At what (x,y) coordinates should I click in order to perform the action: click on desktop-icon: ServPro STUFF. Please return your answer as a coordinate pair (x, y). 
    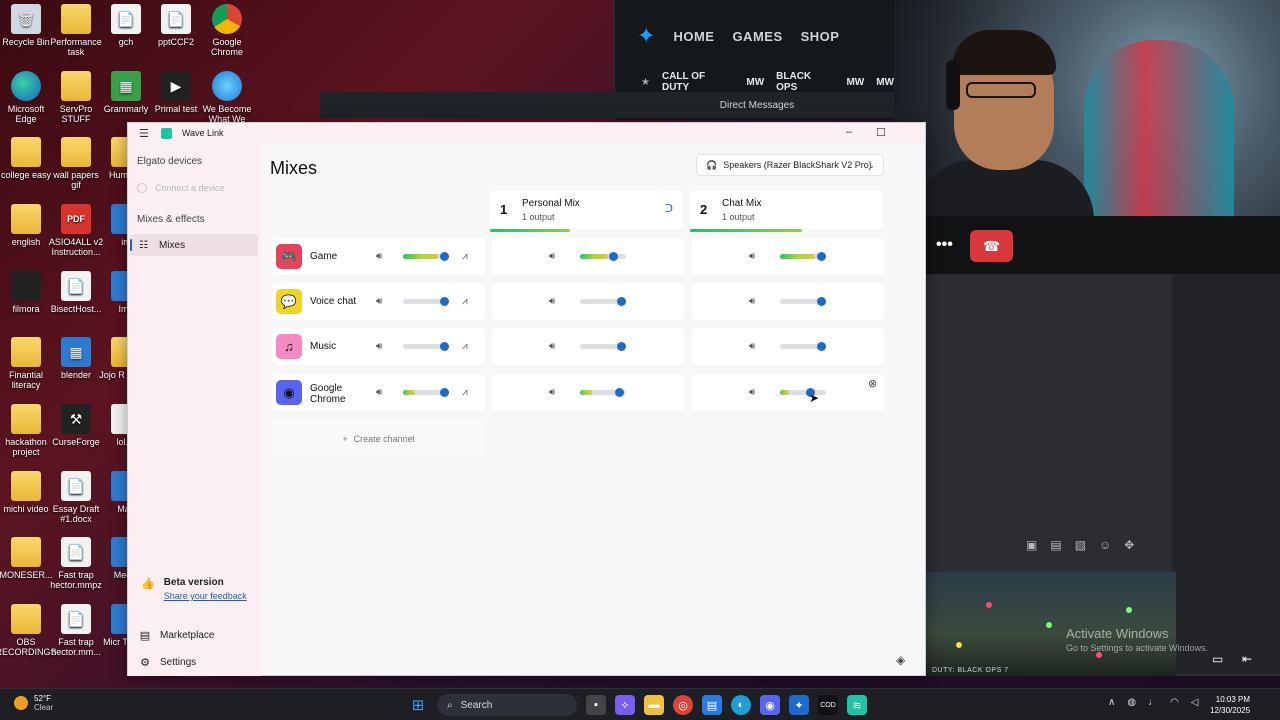
    Looking at the image, I should click on (76, 97).